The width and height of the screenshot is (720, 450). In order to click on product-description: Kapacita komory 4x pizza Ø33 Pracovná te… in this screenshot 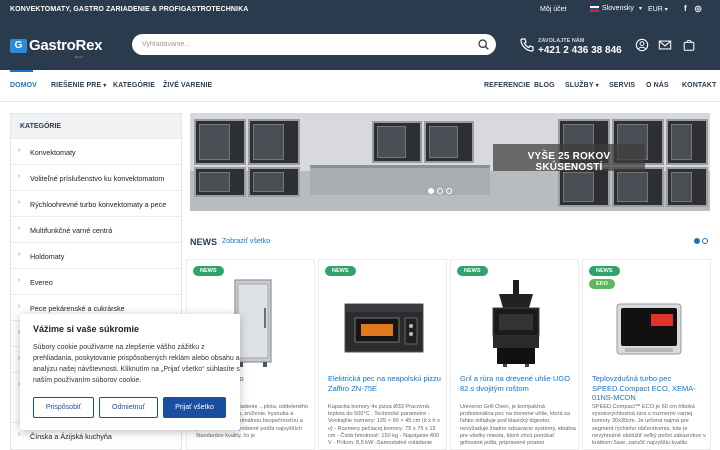, I will do `click(384, 425)`.